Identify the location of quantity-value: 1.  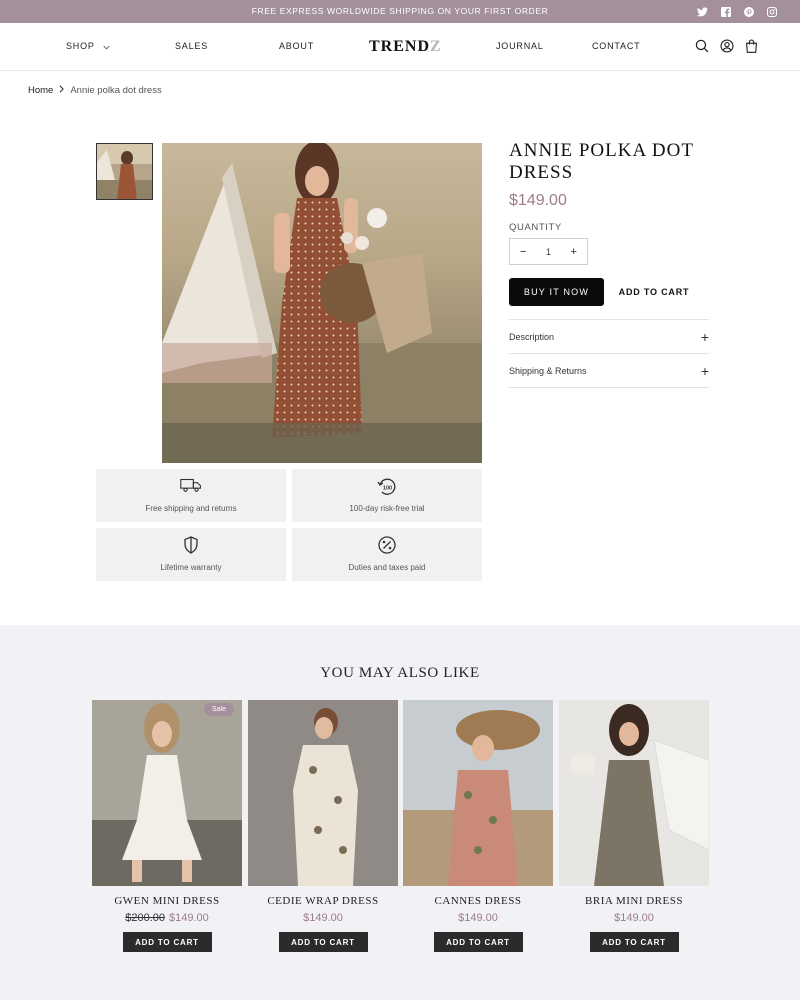
(548, 252).